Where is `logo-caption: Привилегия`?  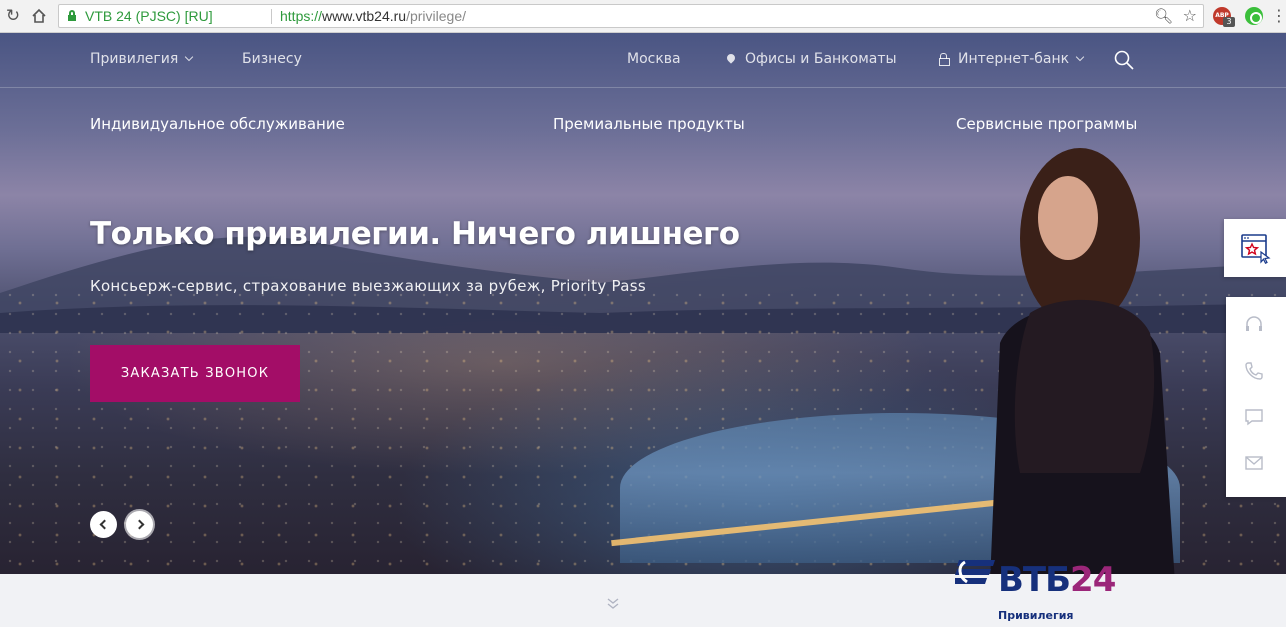 logo-caption: Привилегия is located at coordinates (1036, 615).